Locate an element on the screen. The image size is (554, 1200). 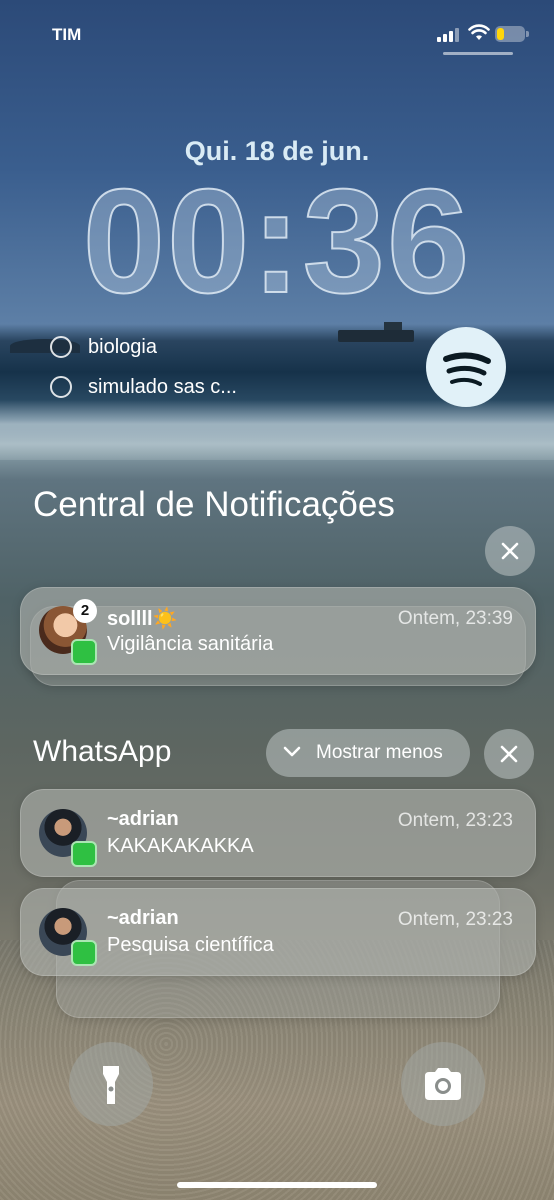
clear-group-button is located at coordinates (509, 754).